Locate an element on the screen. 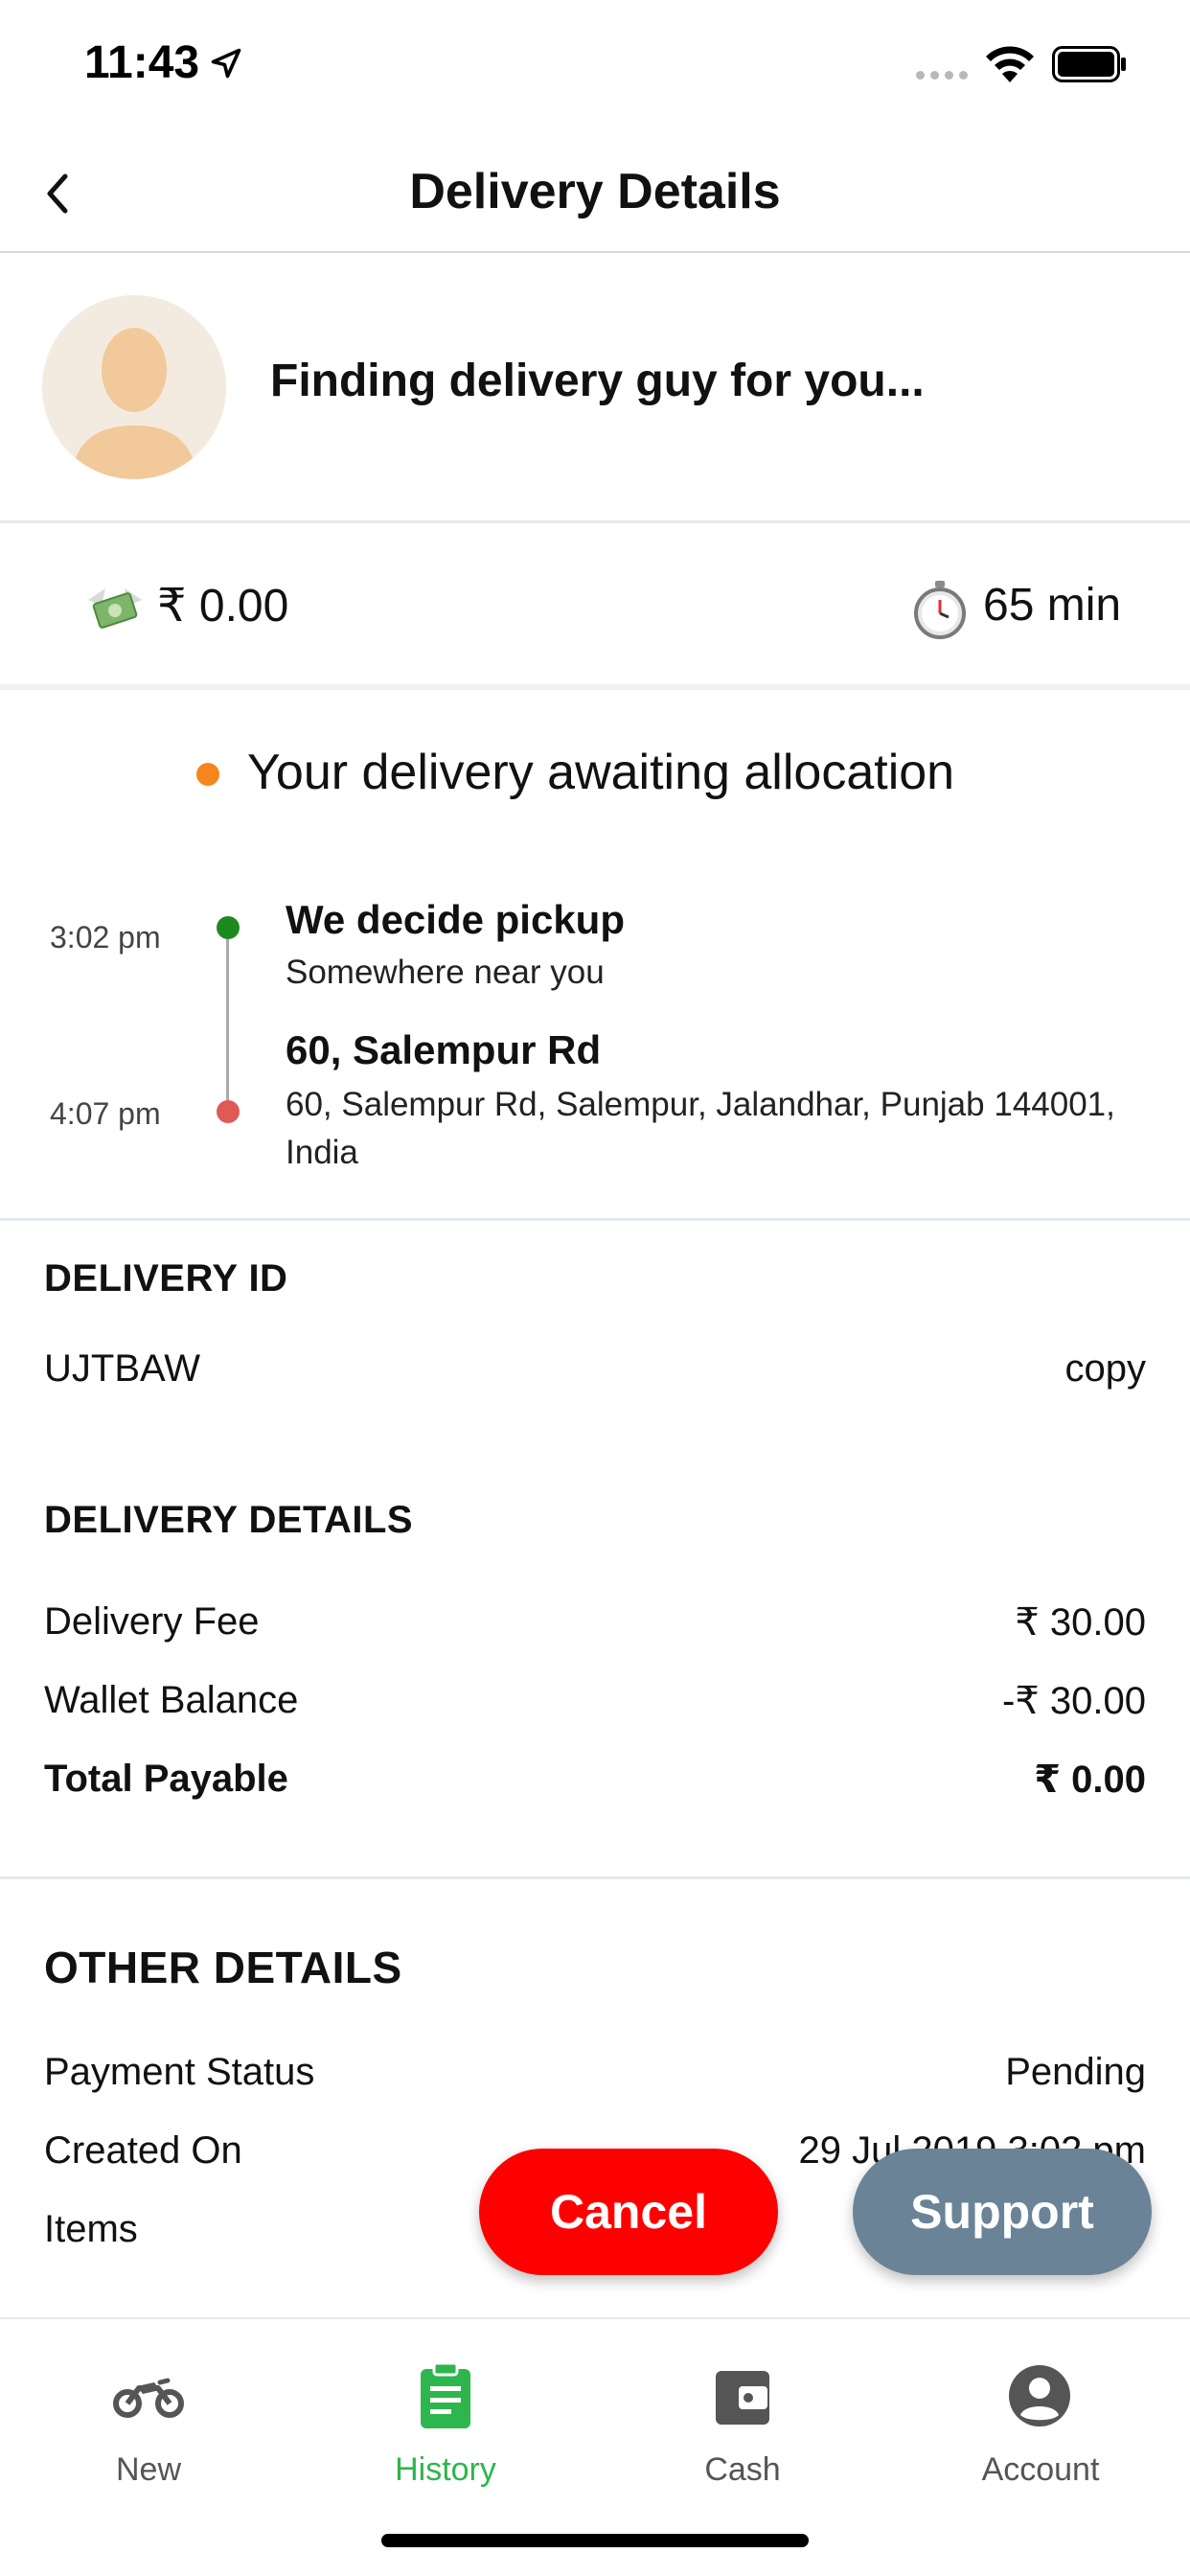 The width and height of the screenshot is (1190, 2576). other-details-heading: OTHER DETAILS is located at coordinates (223, 1967).